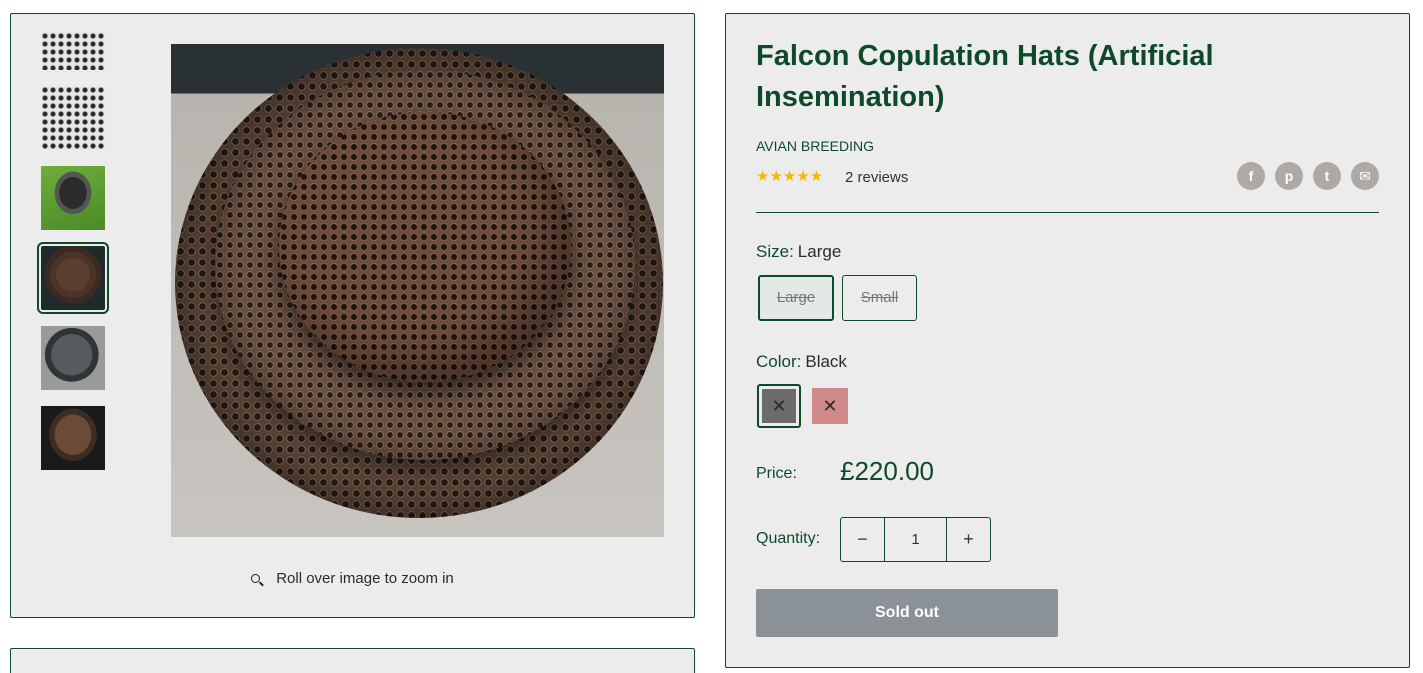  Describe the element at coordinates (788, 538) in the screenshot. I see `quantity-label: Quantity:` at that location.